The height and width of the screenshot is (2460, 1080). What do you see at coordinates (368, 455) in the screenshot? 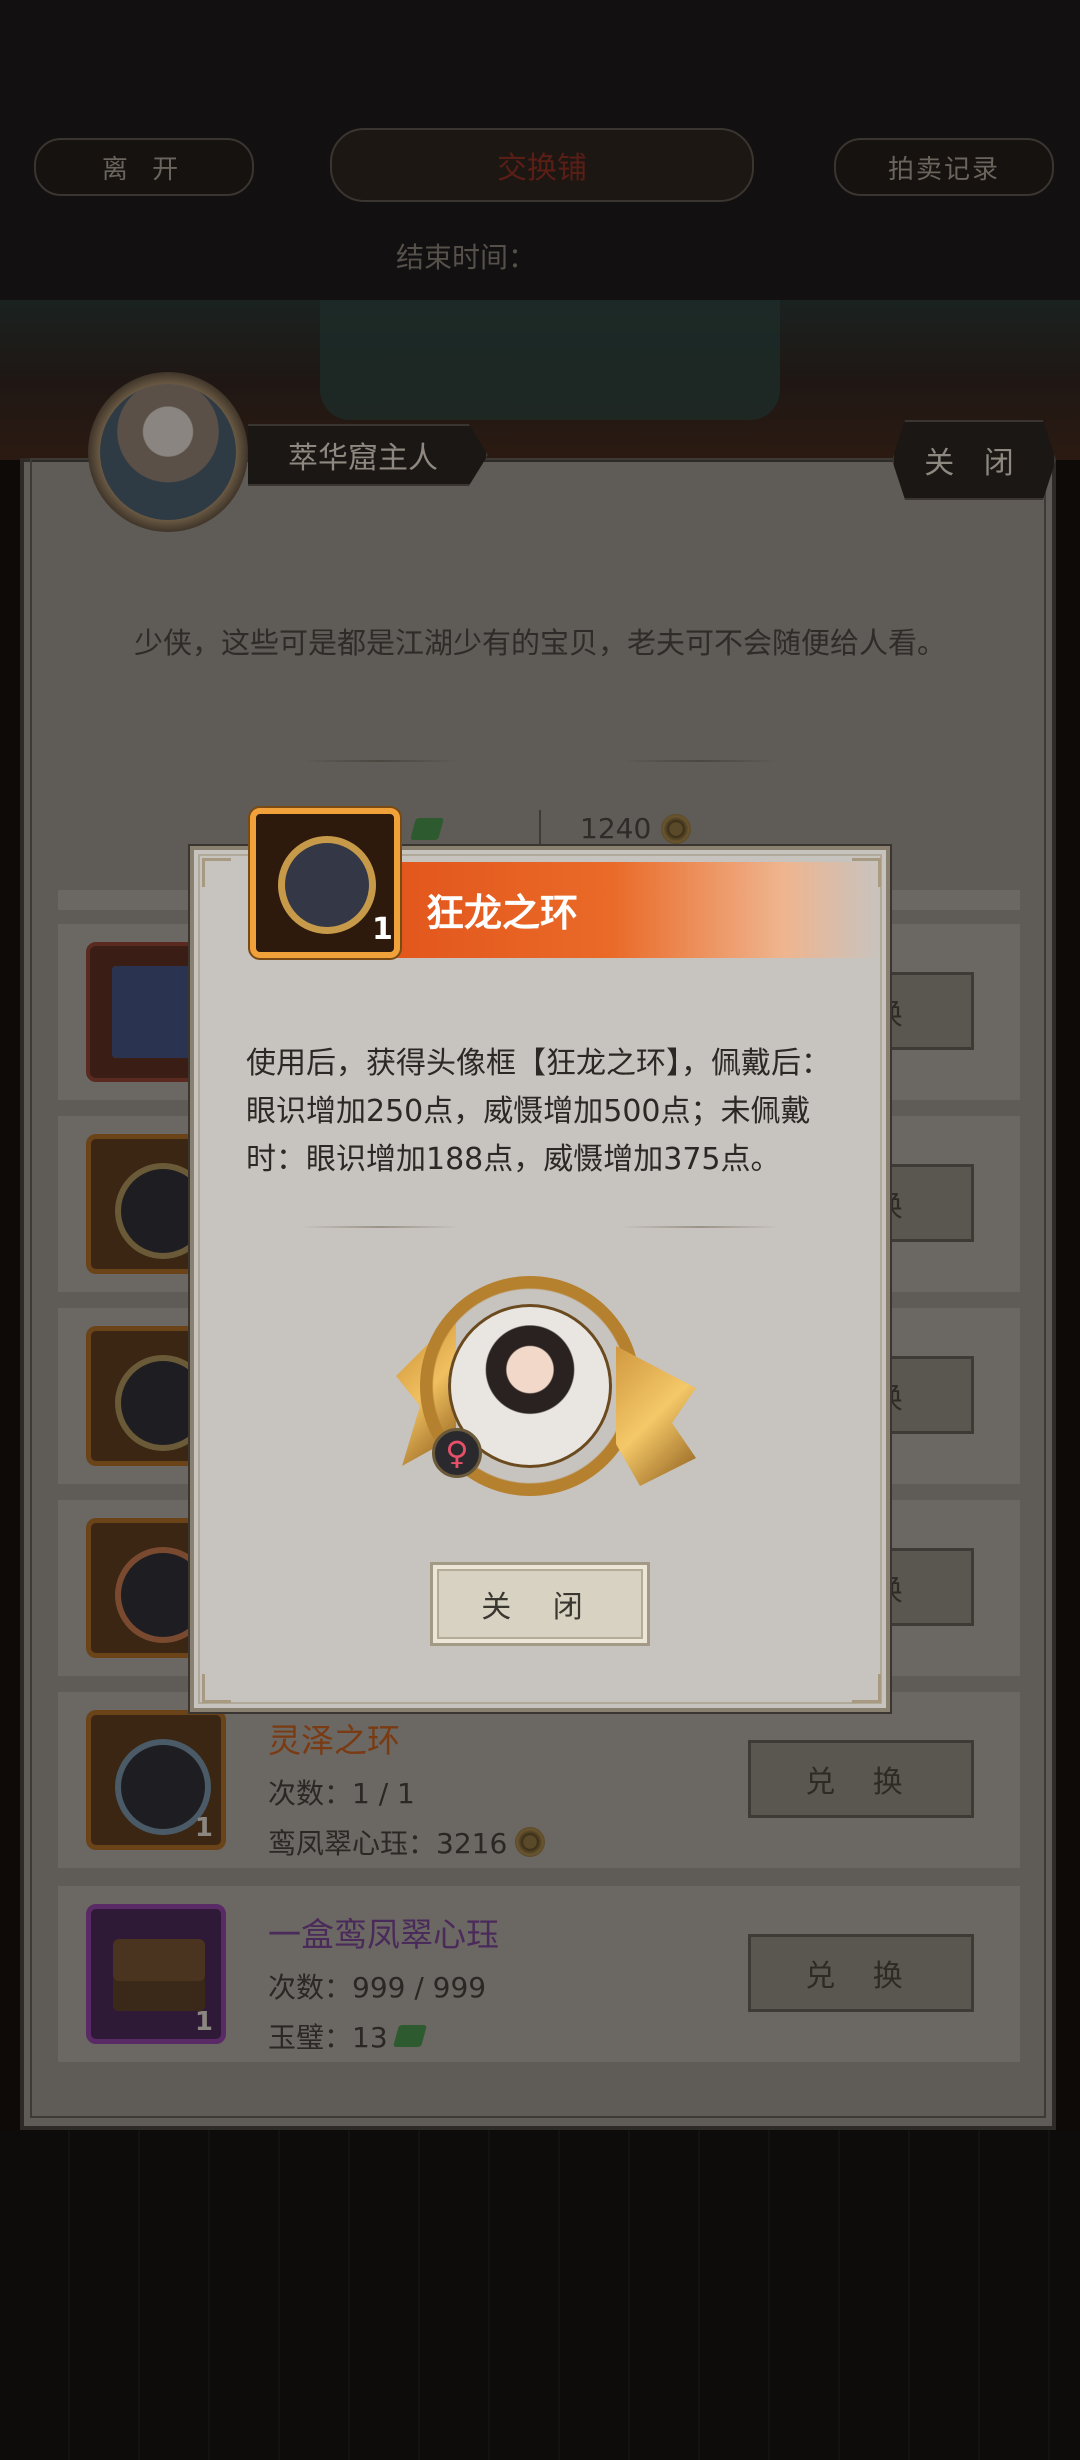
I see `npc-name-tag: 萃华窟主人` at bounding box center [368, 455].